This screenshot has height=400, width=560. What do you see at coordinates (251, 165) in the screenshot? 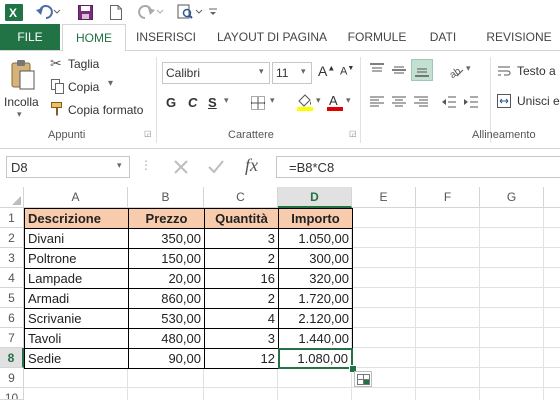
I see `insert-function-button: fx` at bounding box center [251, 165].